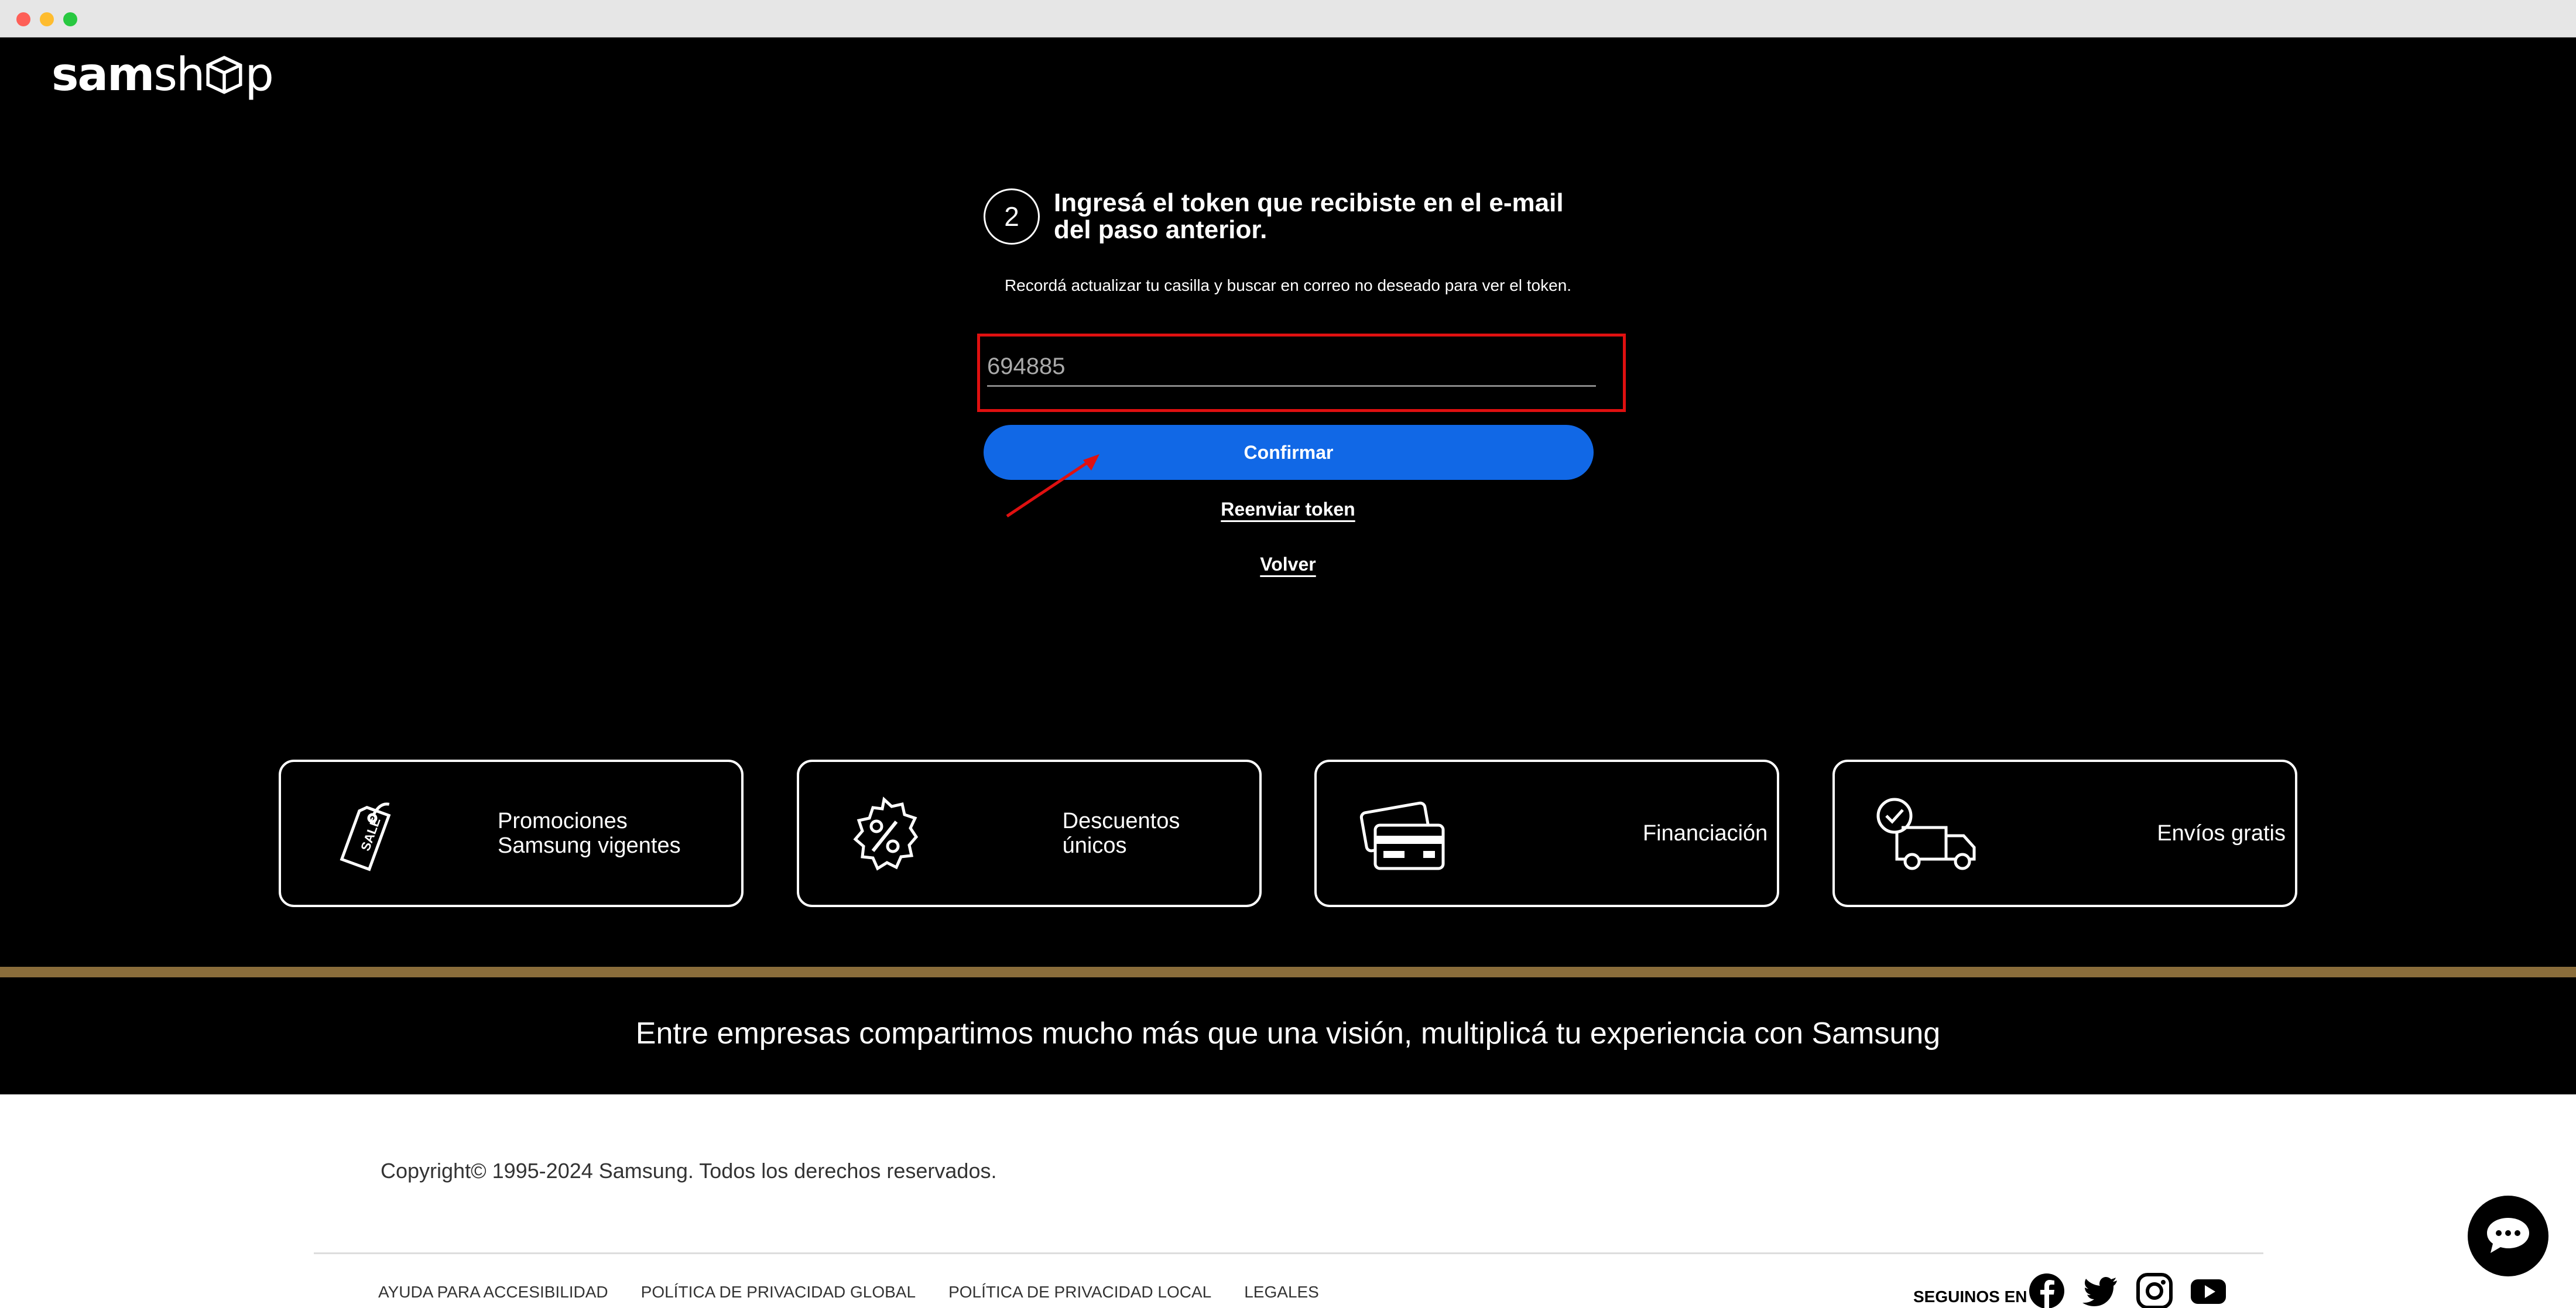 Image resolution: width=2576 pixels, height=1308 pixels. Describe the element at coordinates (1291, 367) in the screenshot. I see `token-input` at that location.